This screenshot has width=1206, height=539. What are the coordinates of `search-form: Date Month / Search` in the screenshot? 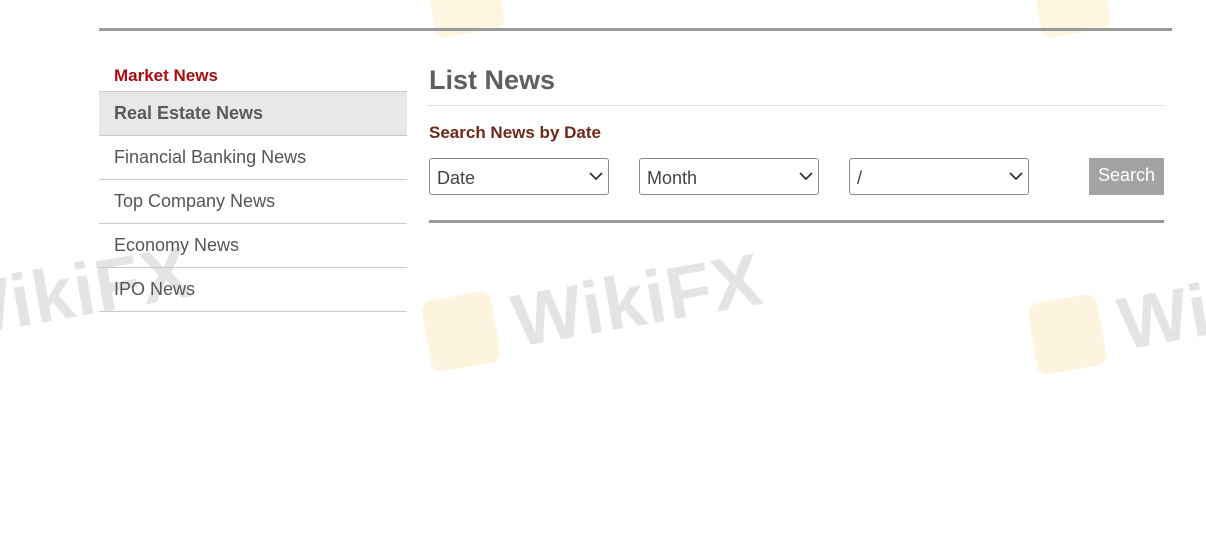 It's located at (796, 177).